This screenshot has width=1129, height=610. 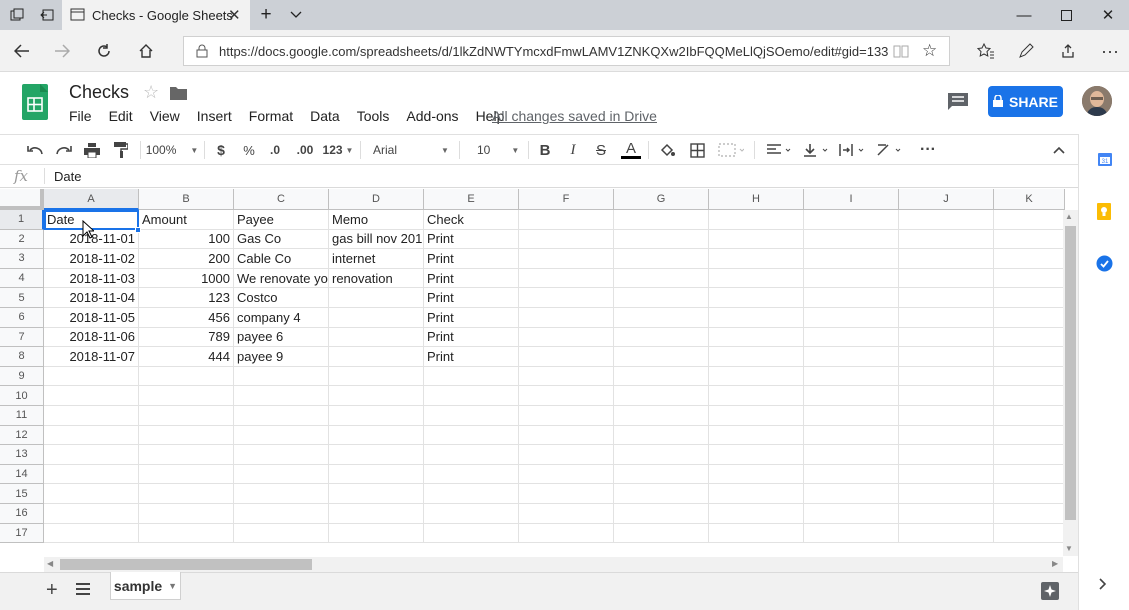 I want to click on cell-f8, so click(x=566, y=357).